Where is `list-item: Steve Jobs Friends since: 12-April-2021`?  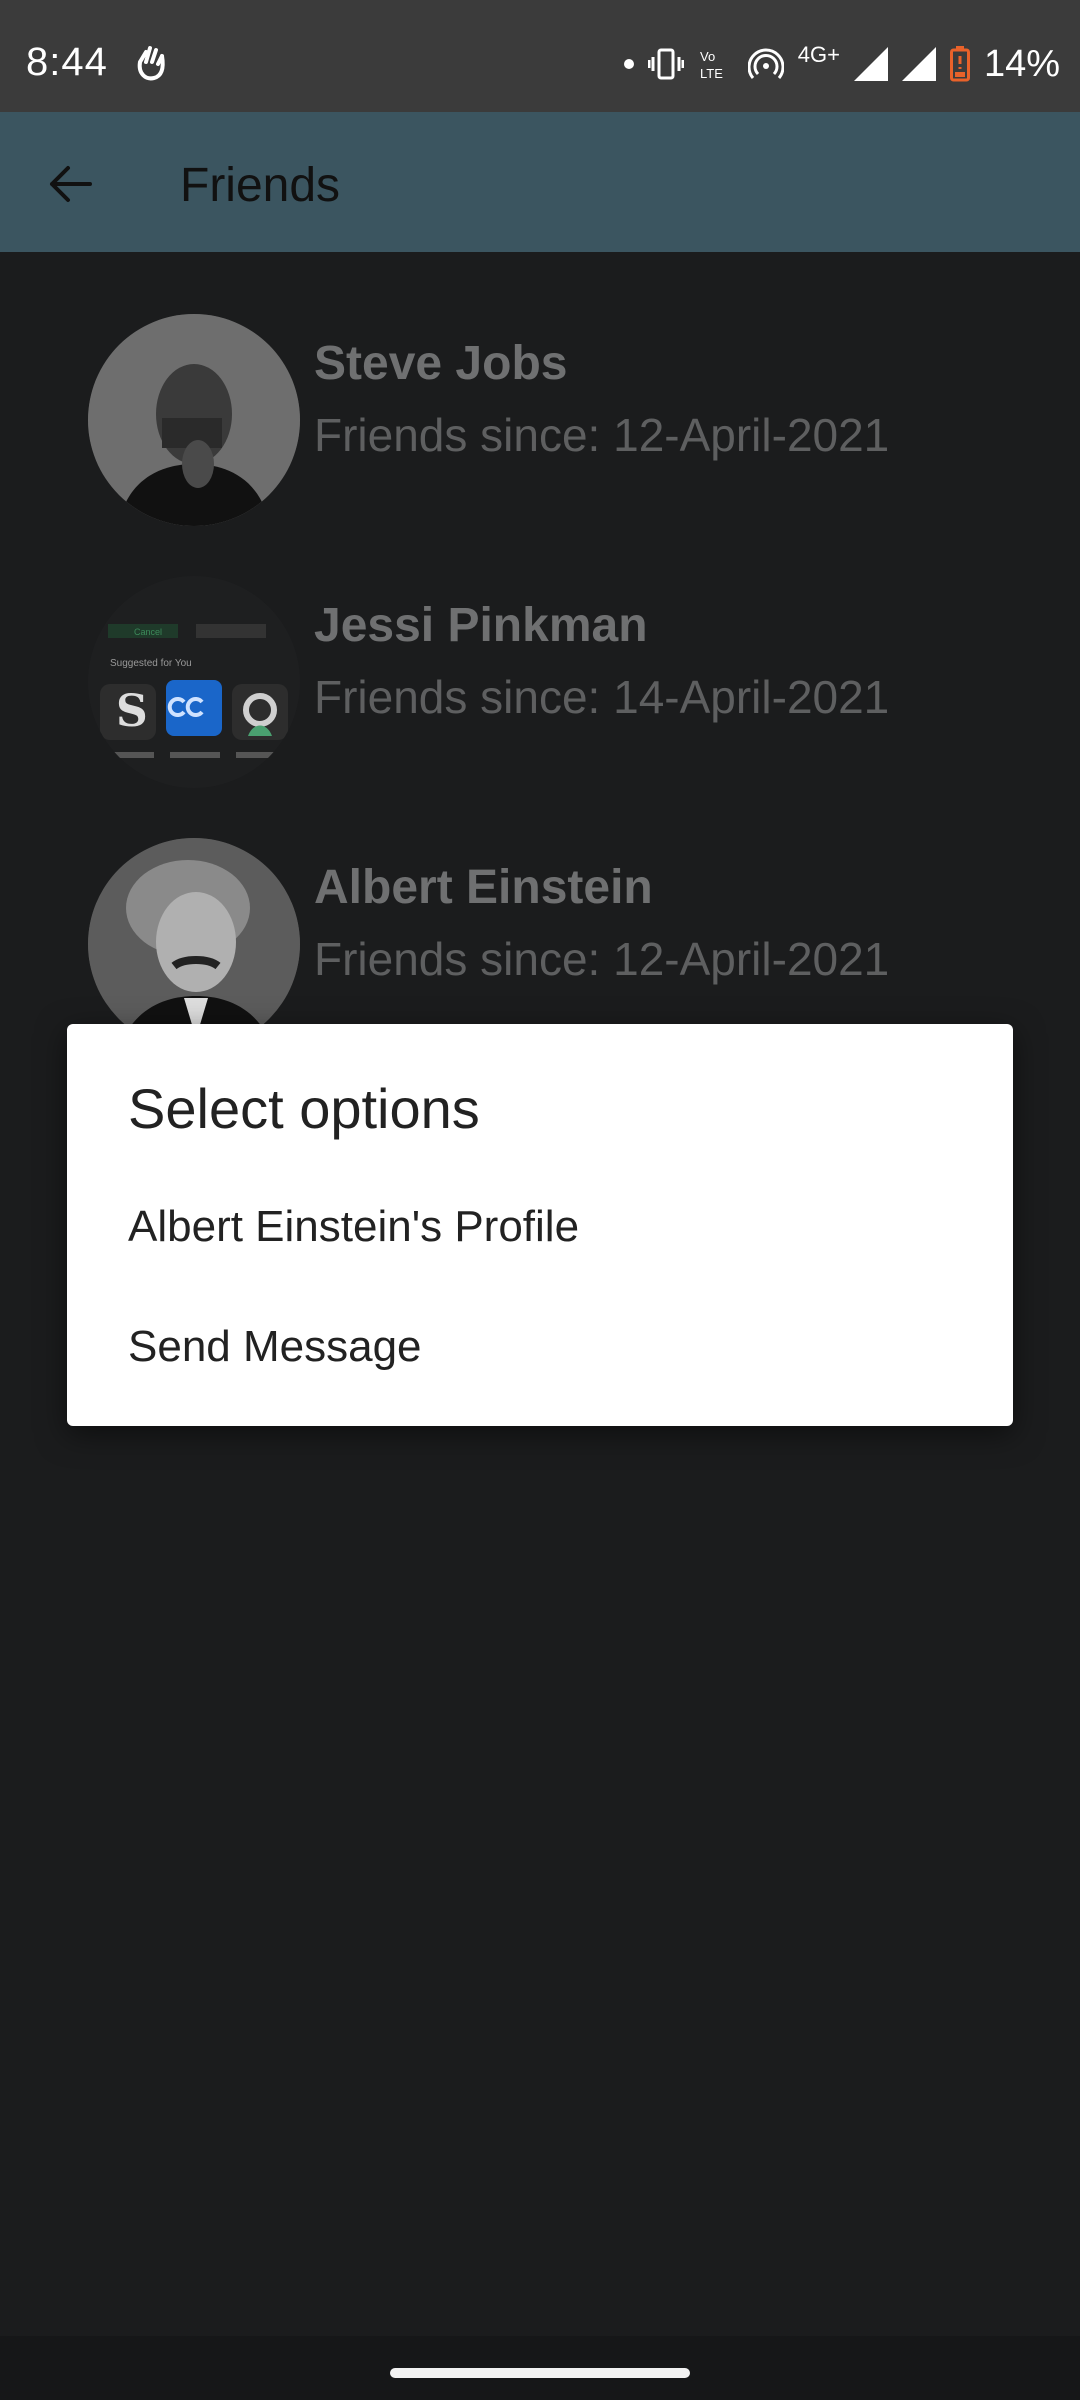
list-item: Steve Jobs Friends since: 12-April-2021 is located at coordinates (540, 429).